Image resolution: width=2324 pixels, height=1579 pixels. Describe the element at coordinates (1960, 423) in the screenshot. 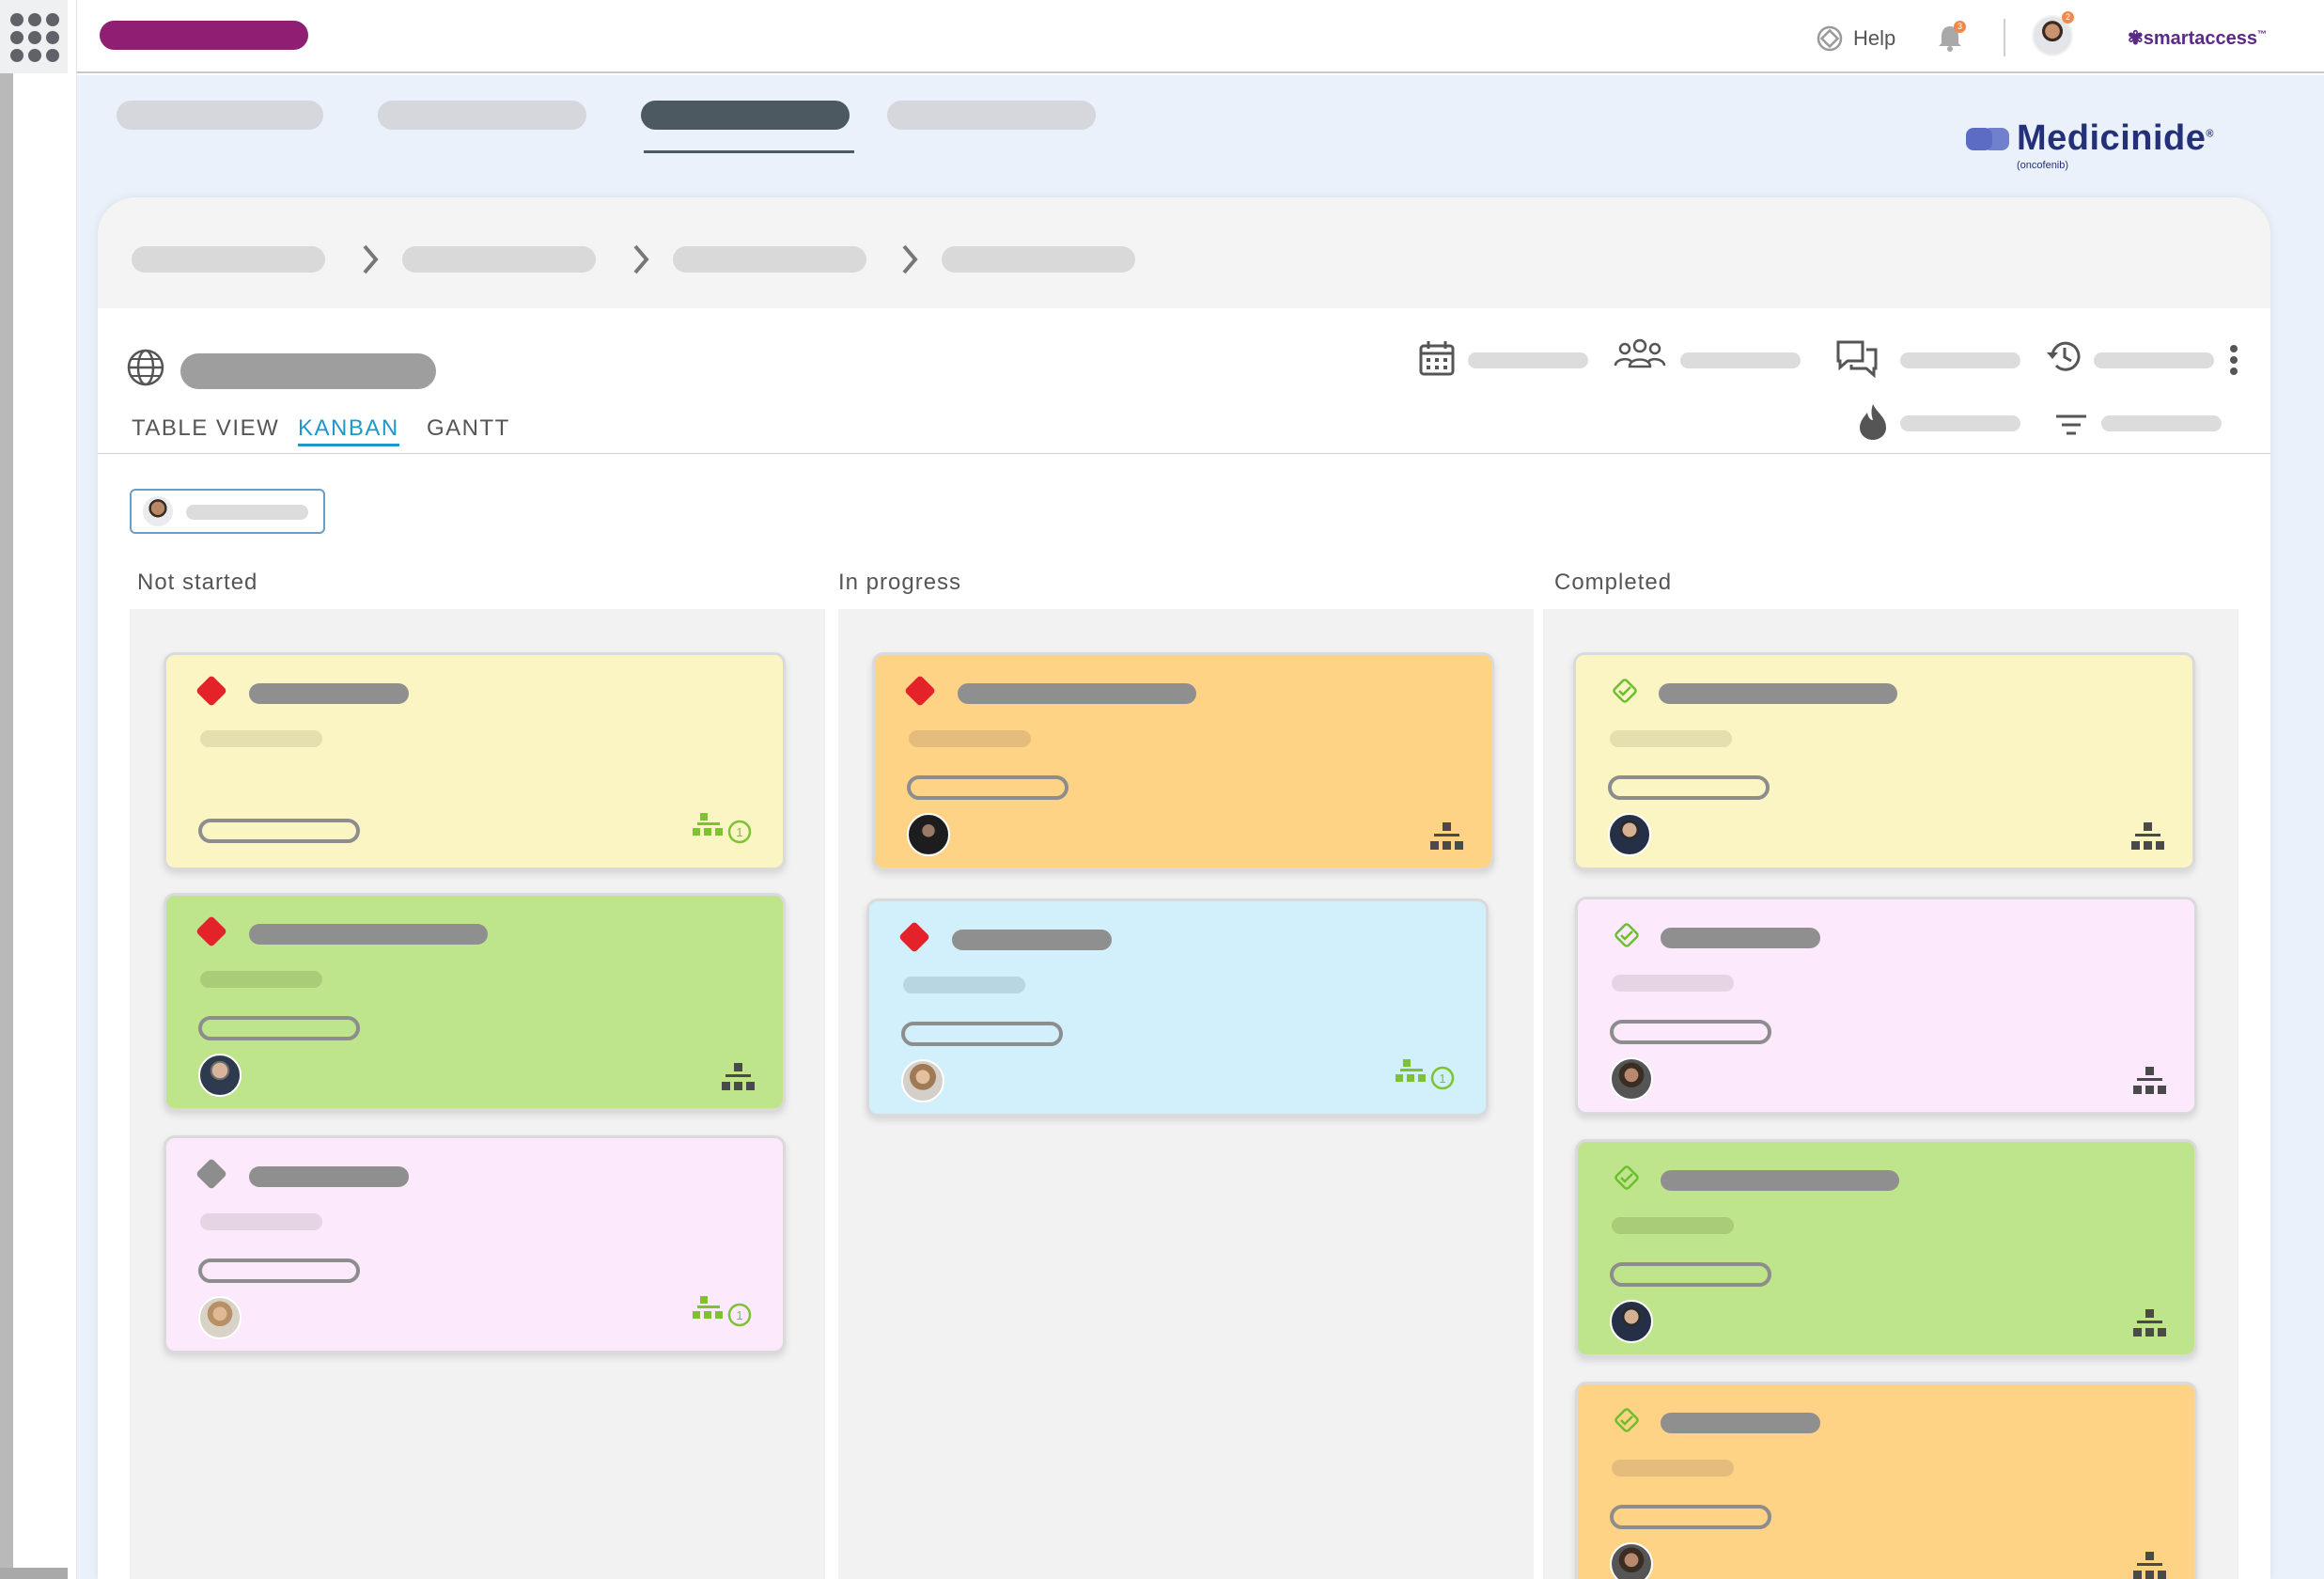

I see `priority-value` at that location.